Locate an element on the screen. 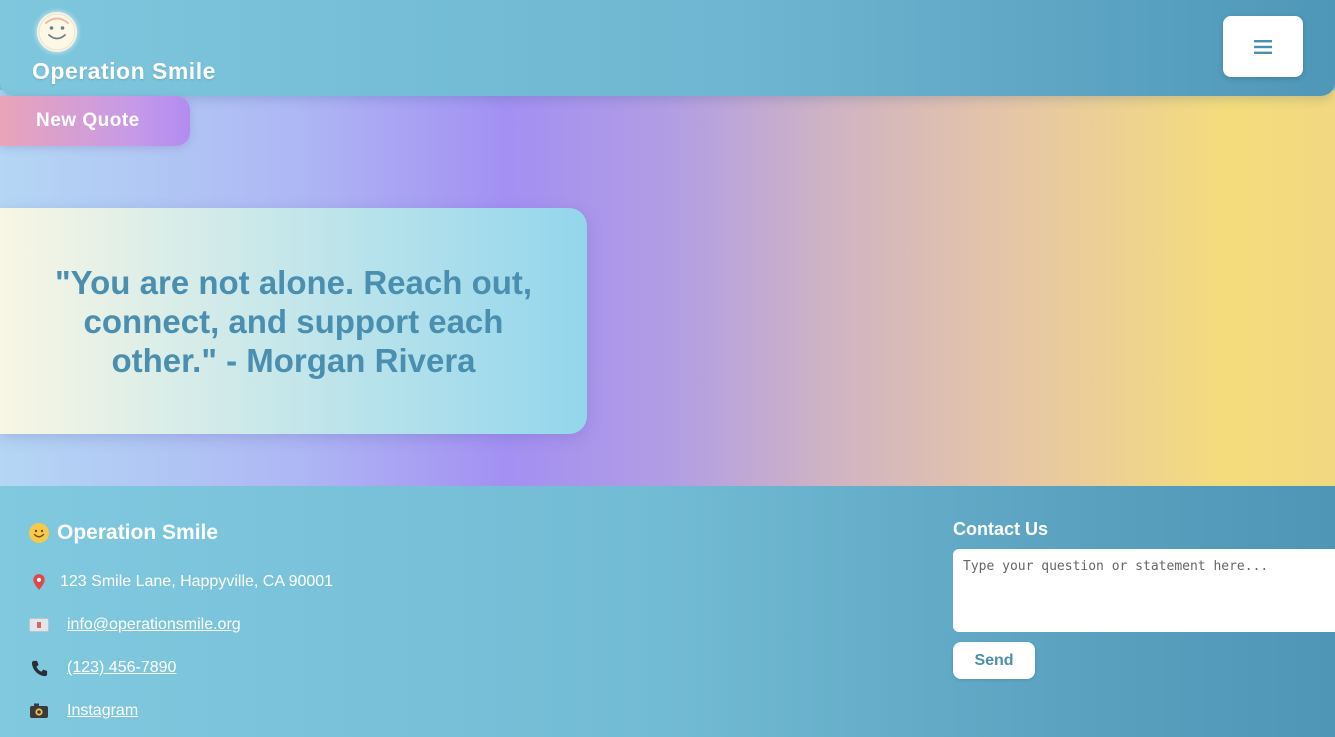 This screenshot has width=1335, height=737. footer-phone: (123) 456-7890 is located at coordinates (102, 668).